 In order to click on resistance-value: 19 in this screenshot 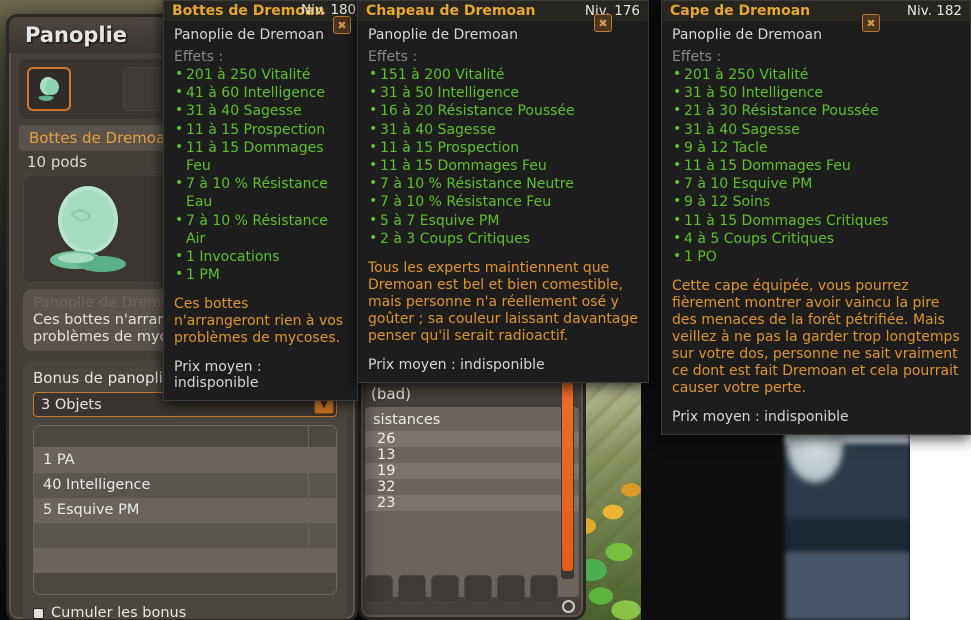, I will do `click(472, 471)`.